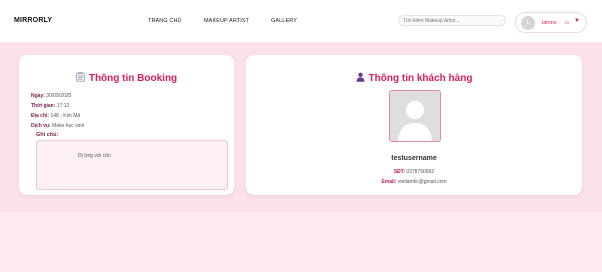 This screenshot has width=602, height=272. I want to click on brand-logo: MIRRORLY, so click(33, 20).